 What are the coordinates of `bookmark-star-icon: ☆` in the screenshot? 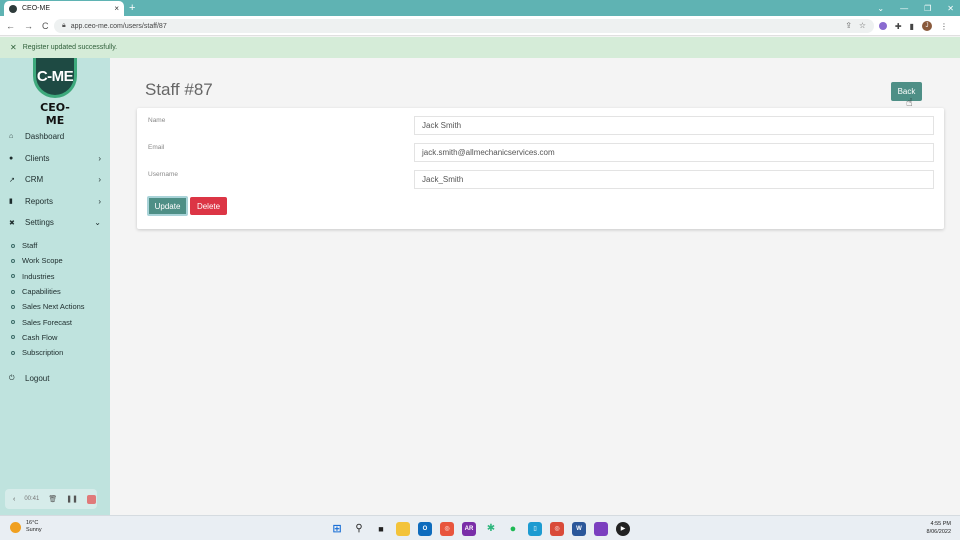 It's located at (862, 25).